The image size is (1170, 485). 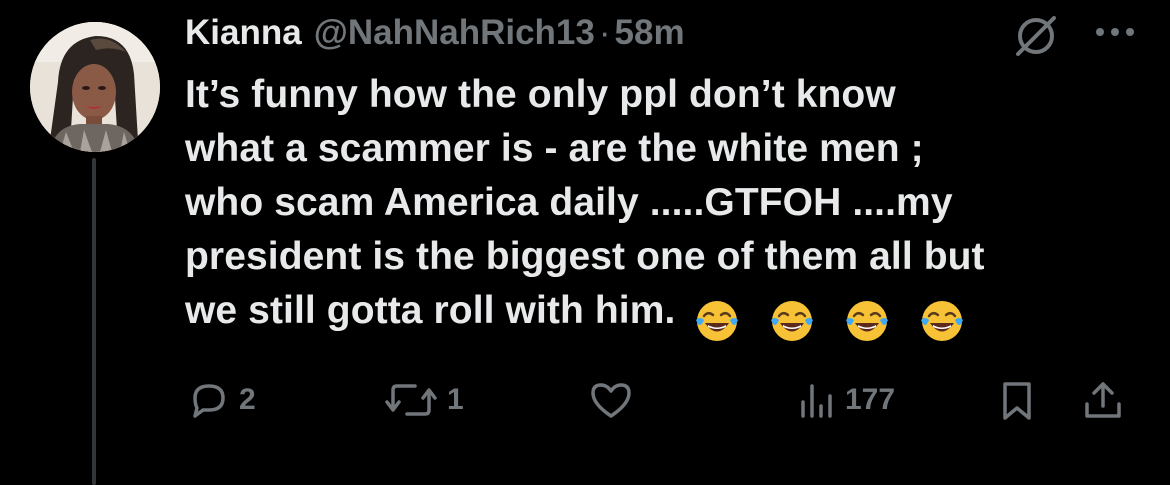 I want to click on views-button: 177, so click(x=846, y=400).